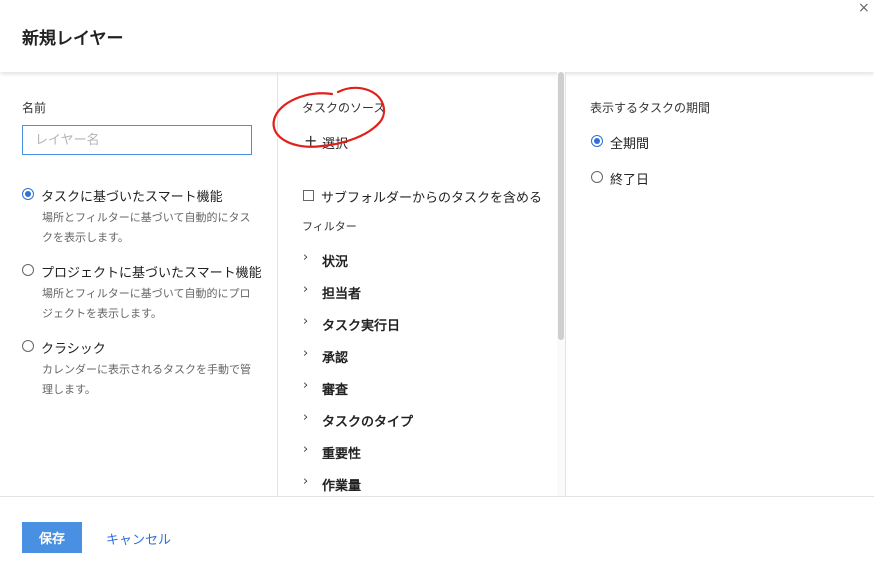 The image size is (874, 574). What do you see at coordinates (335, 390) in the screenshot?
I see `filter-review-label: 審査` at bounding box center [335, 390].